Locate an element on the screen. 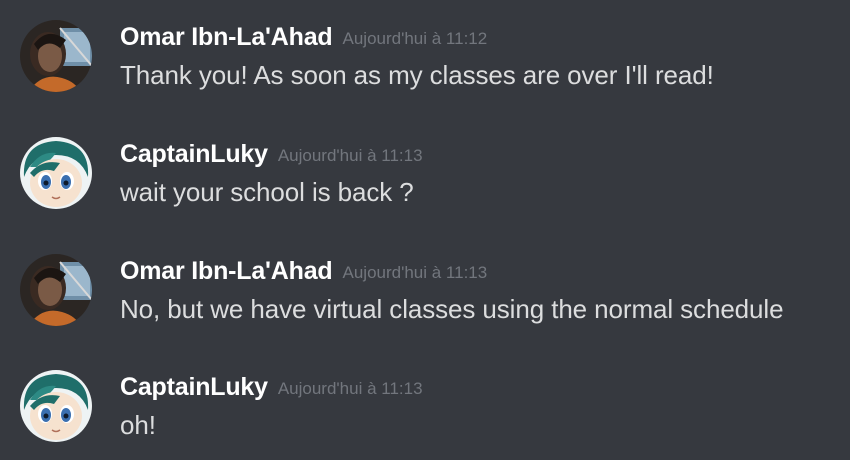 The width and height of the screenshot is (850, 460). message-text: oh! is located at coordinates (138, 425).